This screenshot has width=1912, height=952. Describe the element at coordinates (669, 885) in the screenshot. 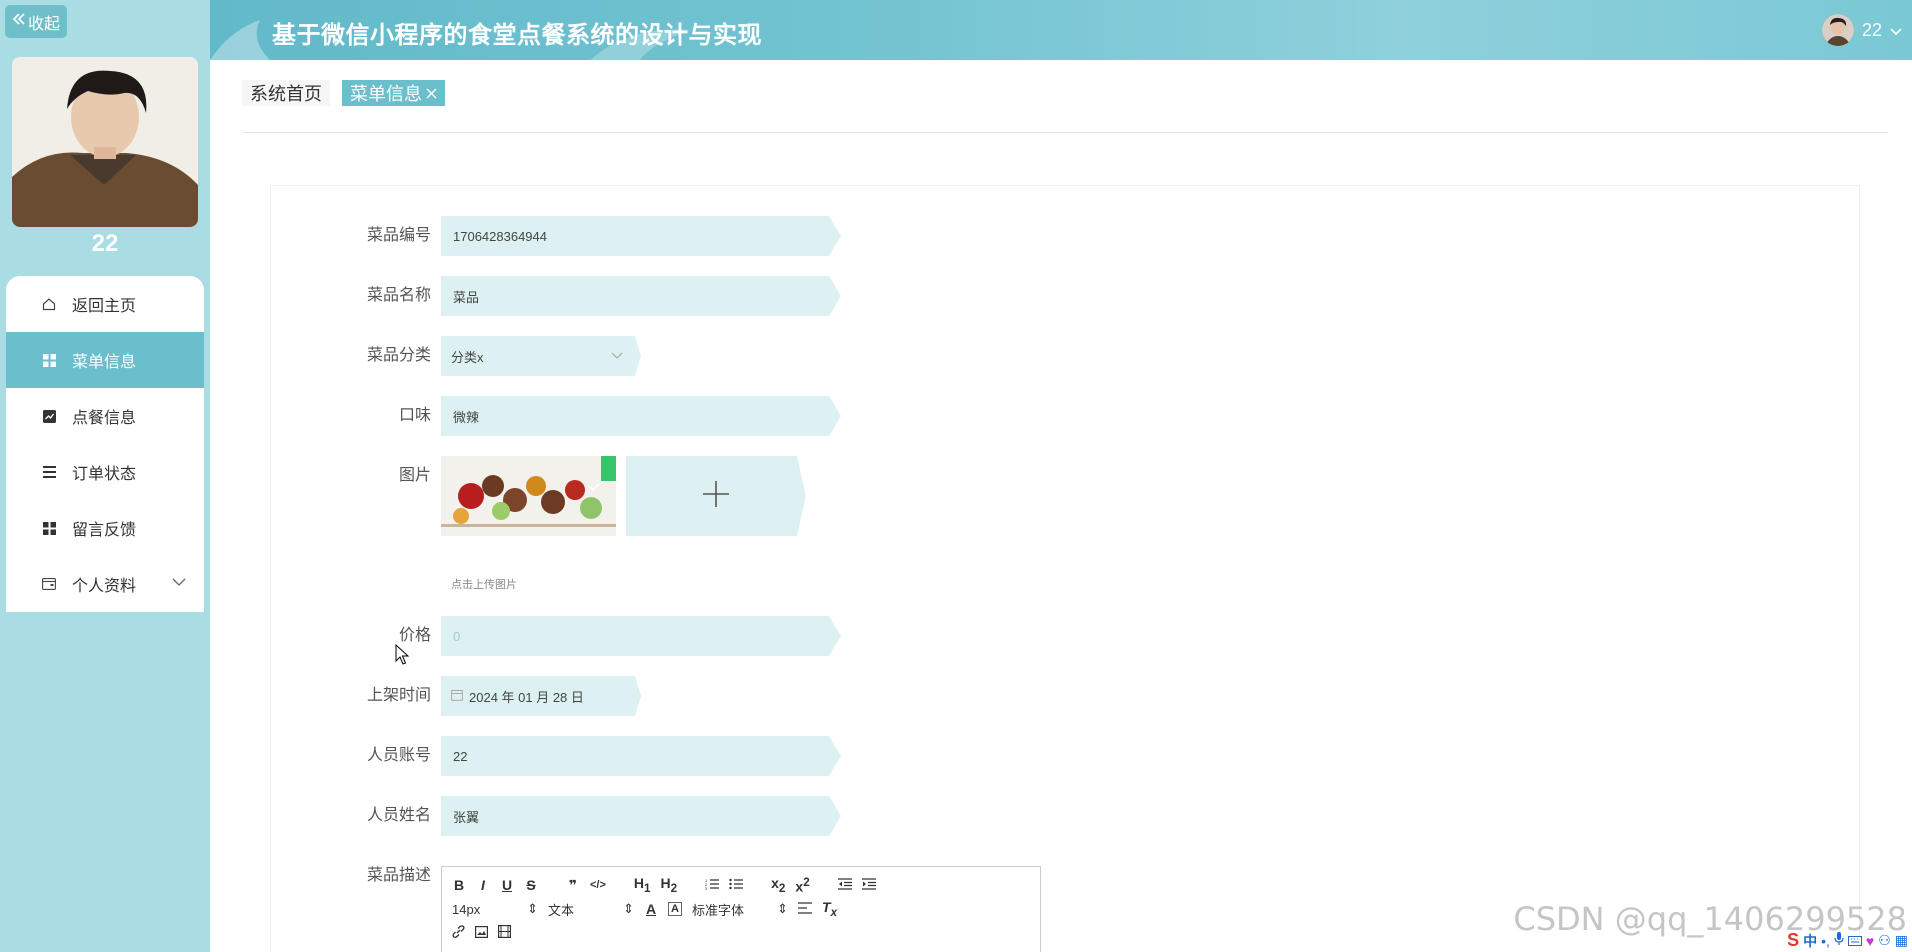

I see `heading2-button: H2` at that location.